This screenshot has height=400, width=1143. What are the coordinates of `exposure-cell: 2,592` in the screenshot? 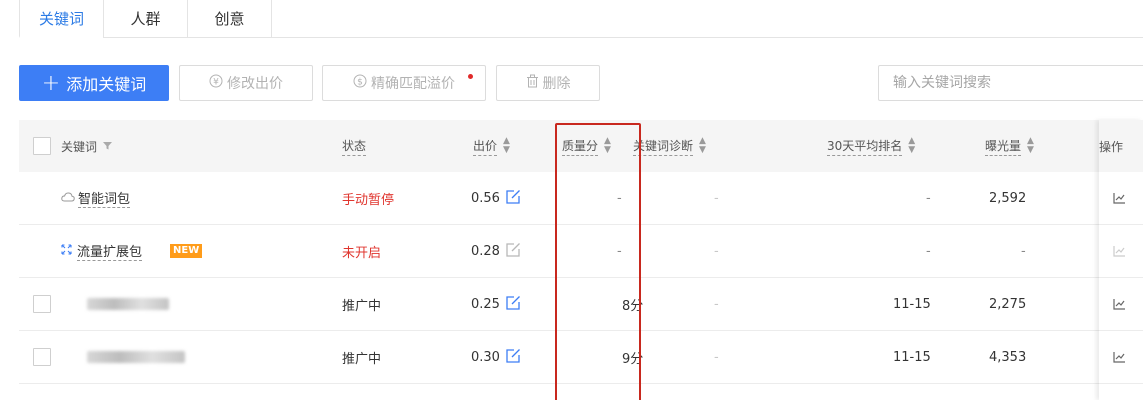 It's located at (1008, 198).